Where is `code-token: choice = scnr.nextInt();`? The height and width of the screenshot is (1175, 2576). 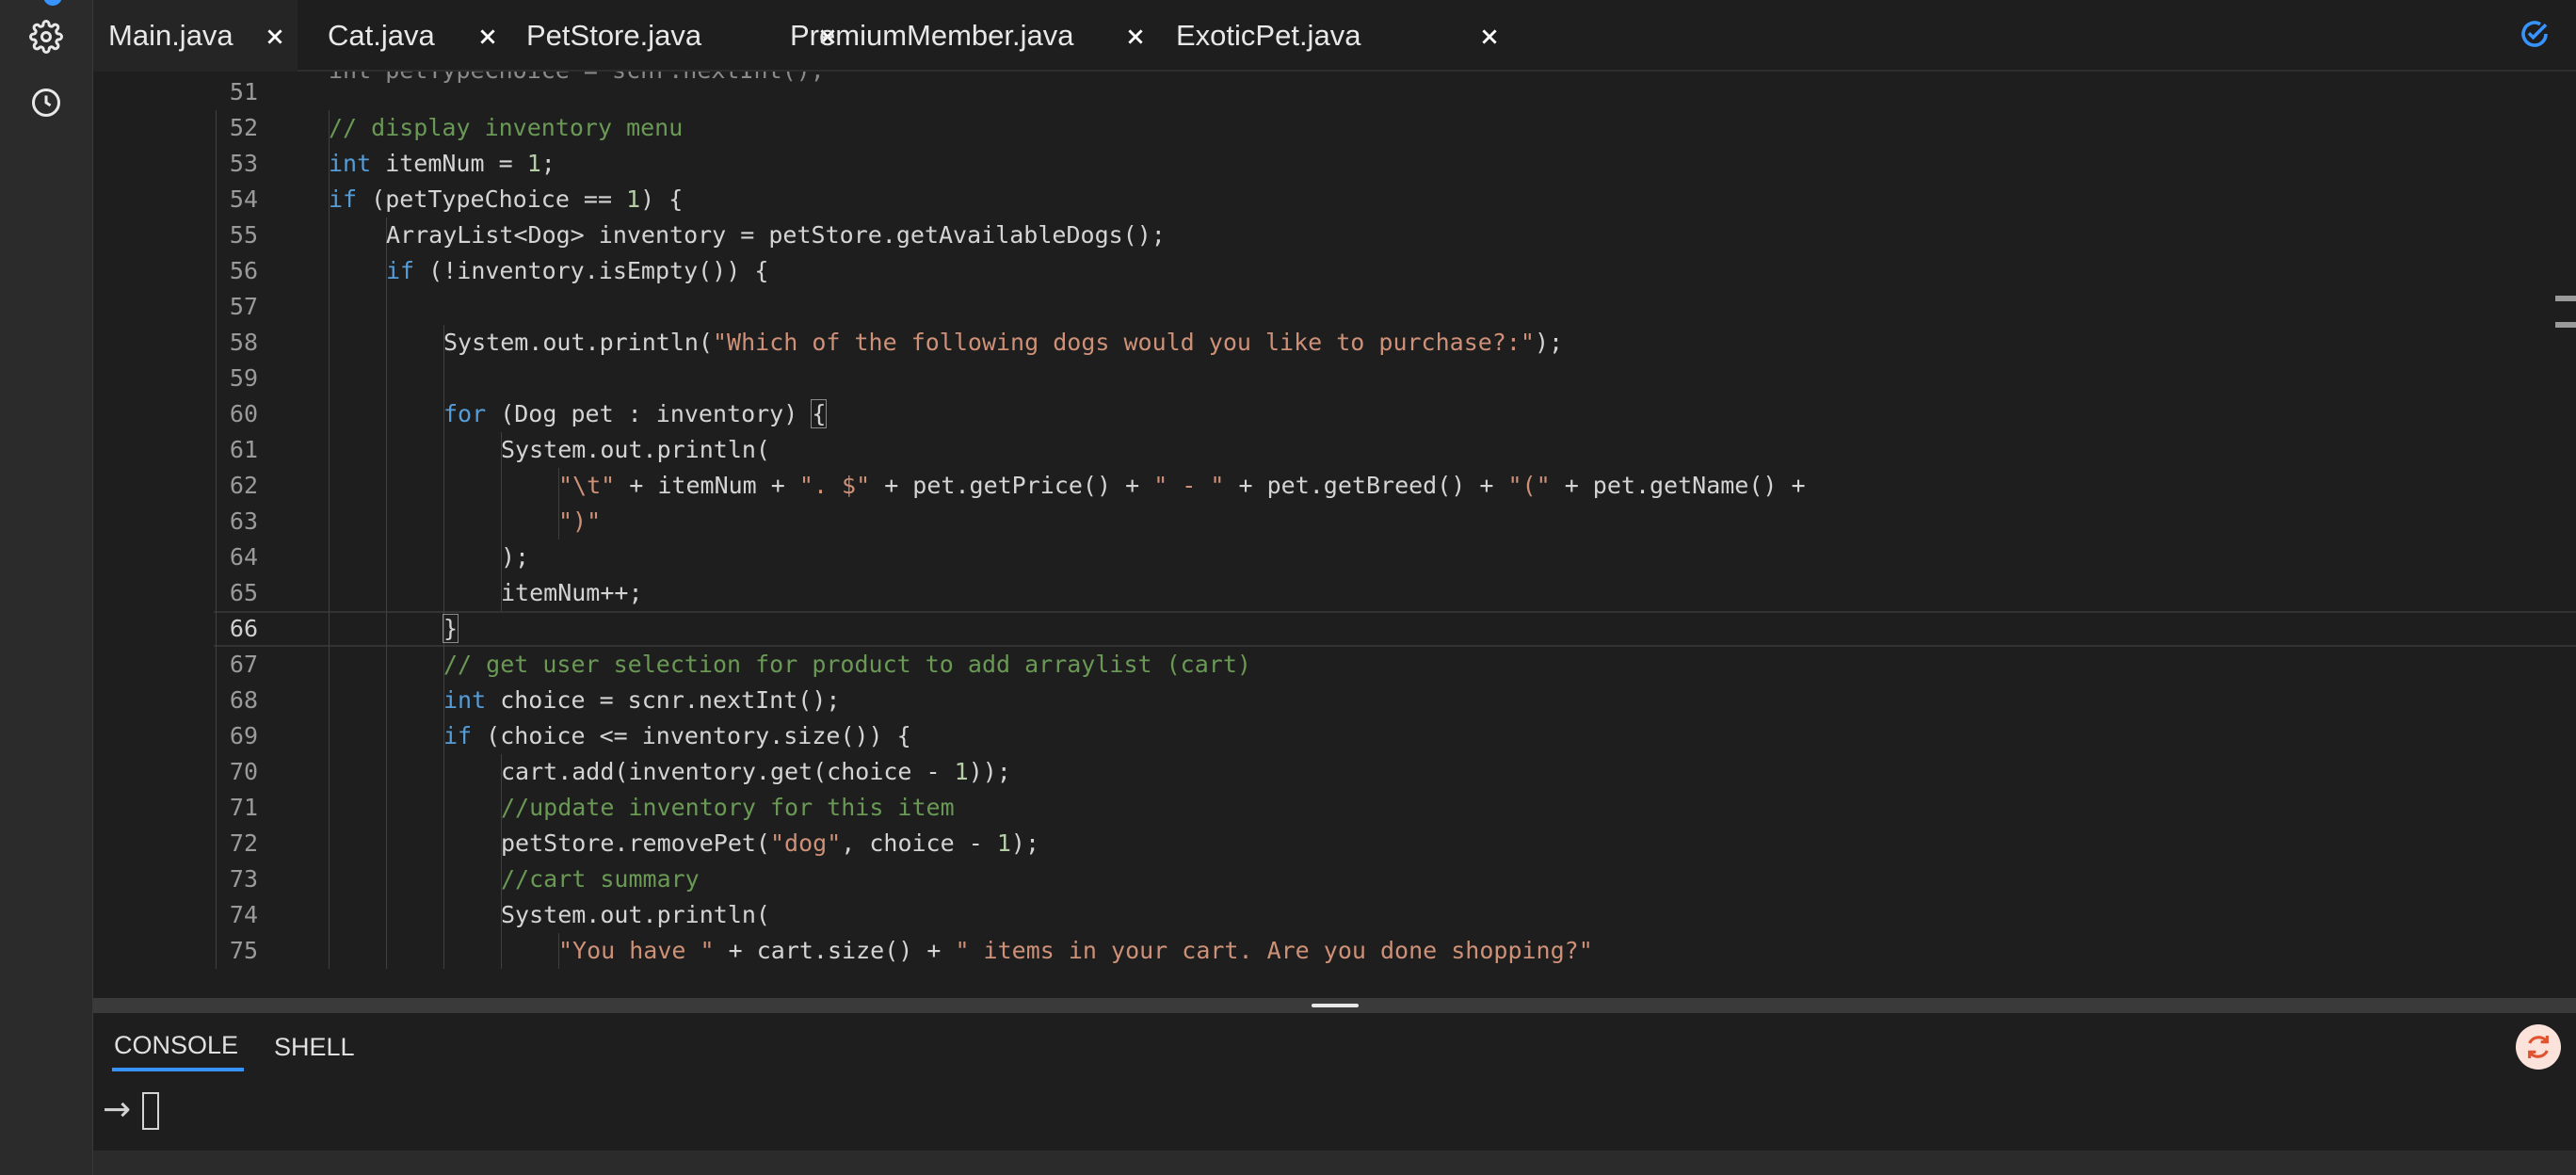 code-token: choice = scnr.nextInt(); is located at coordinates (663, 700).